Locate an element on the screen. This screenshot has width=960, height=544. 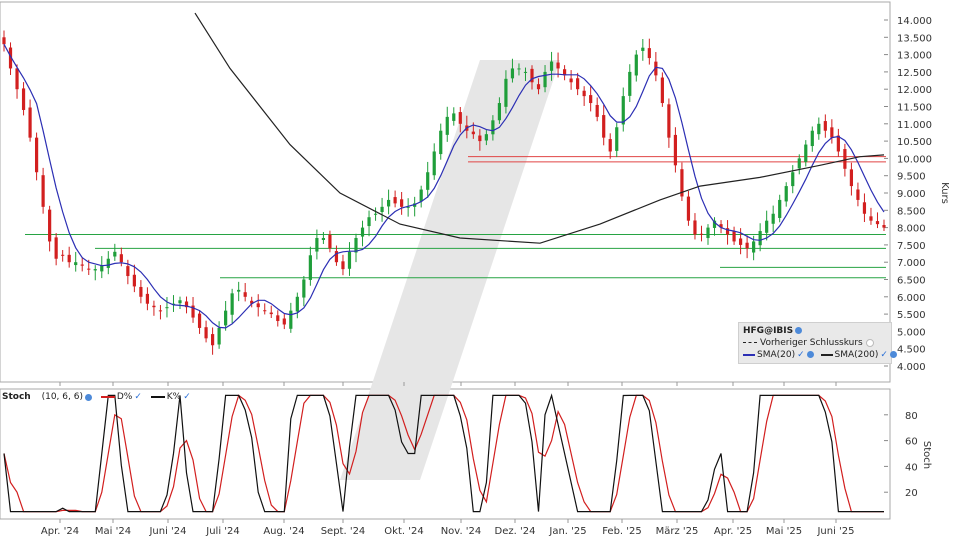
y-tick-label: 12.000 is located at coordinates (914, 90).